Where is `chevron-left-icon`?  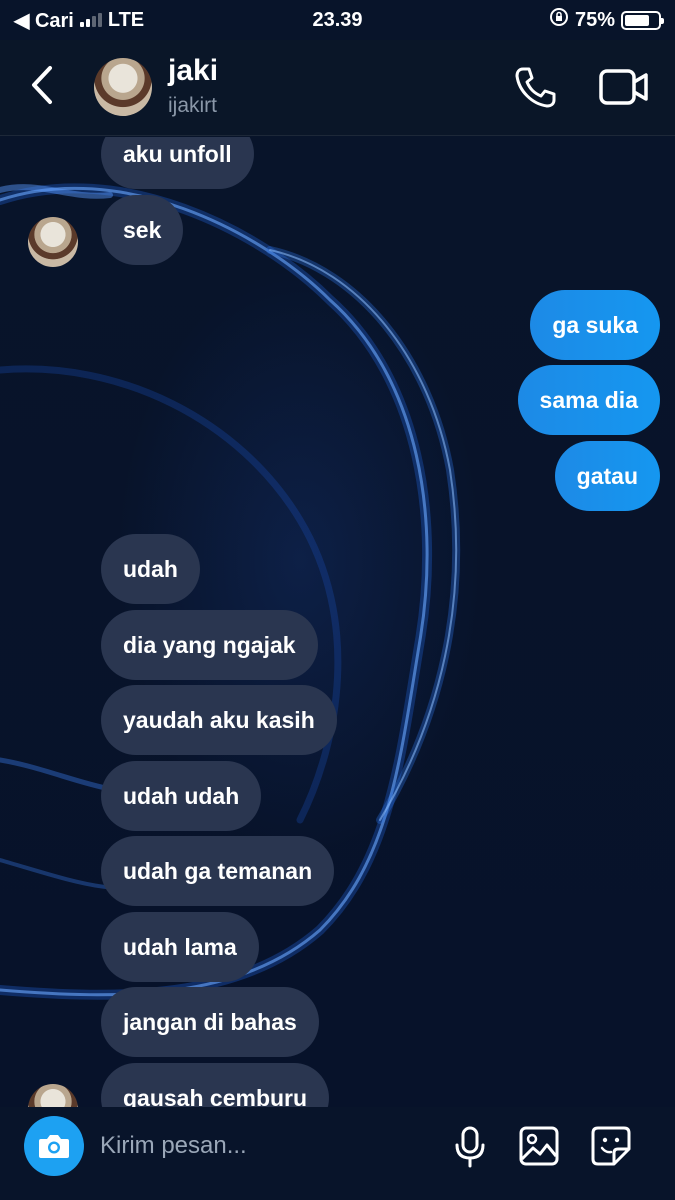 chevron-left-icon is located at coordinates (42, 85).